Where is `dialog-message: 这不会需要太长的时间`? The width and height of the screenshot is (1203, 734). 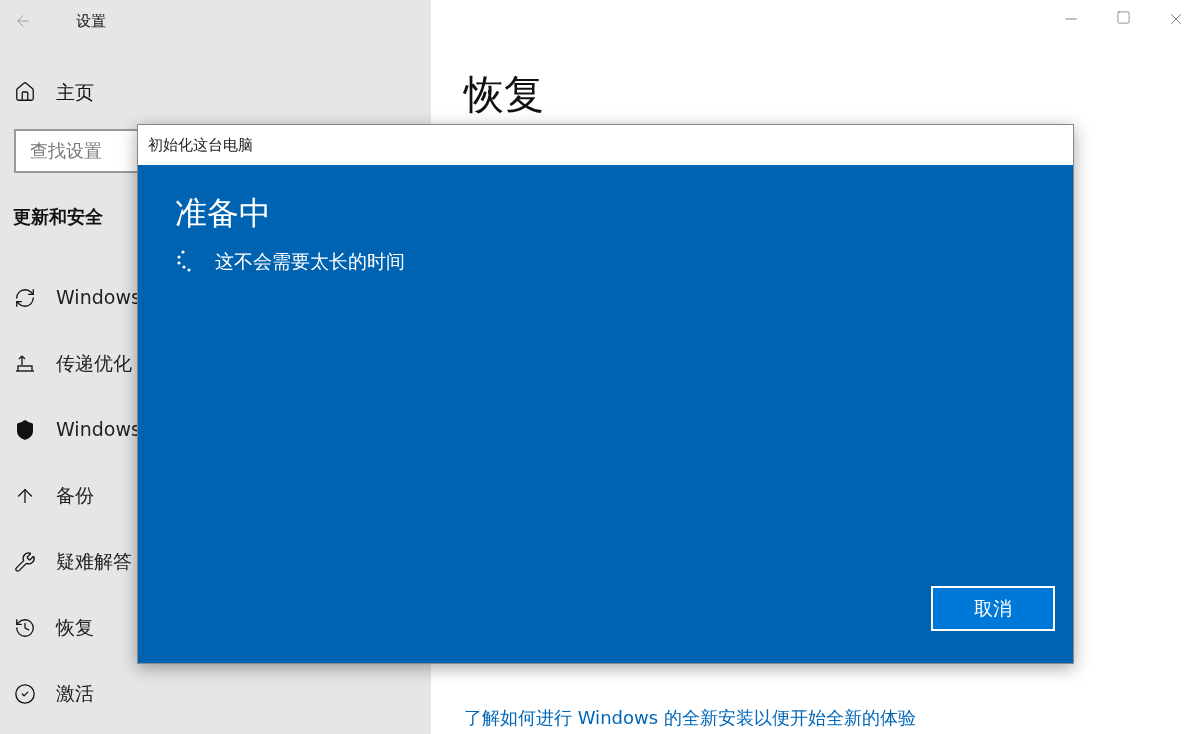
dialog-message: 这不会需要太长的时间 is located at coordinates (310, 261).